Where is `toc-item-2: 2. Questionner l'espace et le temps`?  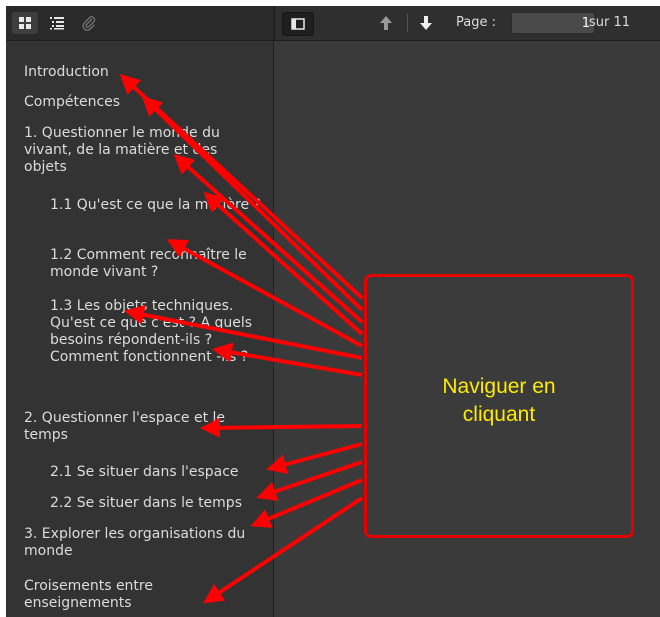
toc-item-2: 2. Questionner l'espace et le temps is located at coordinates (144, 427).